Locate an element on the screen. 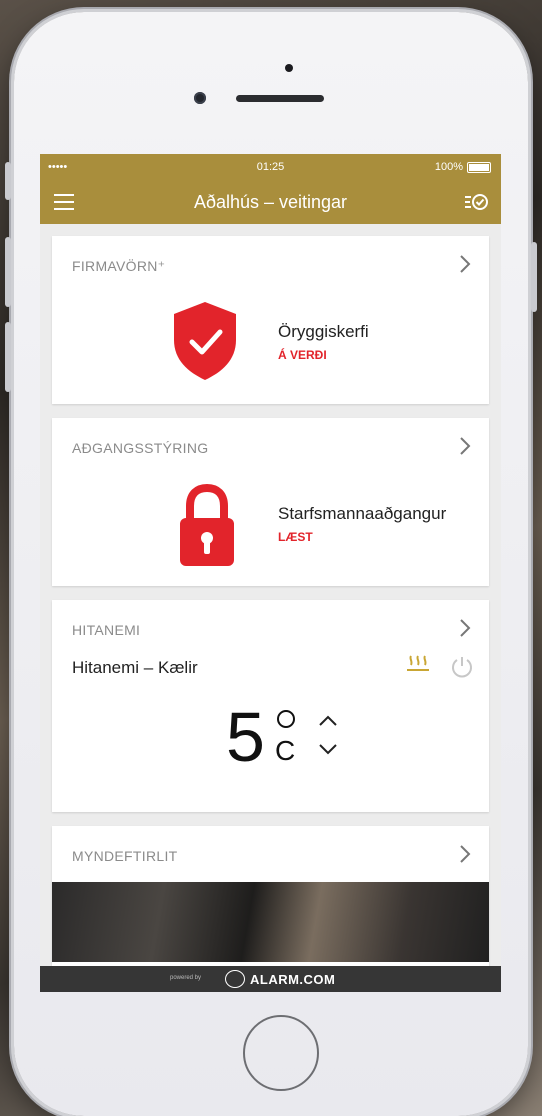  card-title: FIRMAVÖRN⁺ is located at coordinates (119, 266).